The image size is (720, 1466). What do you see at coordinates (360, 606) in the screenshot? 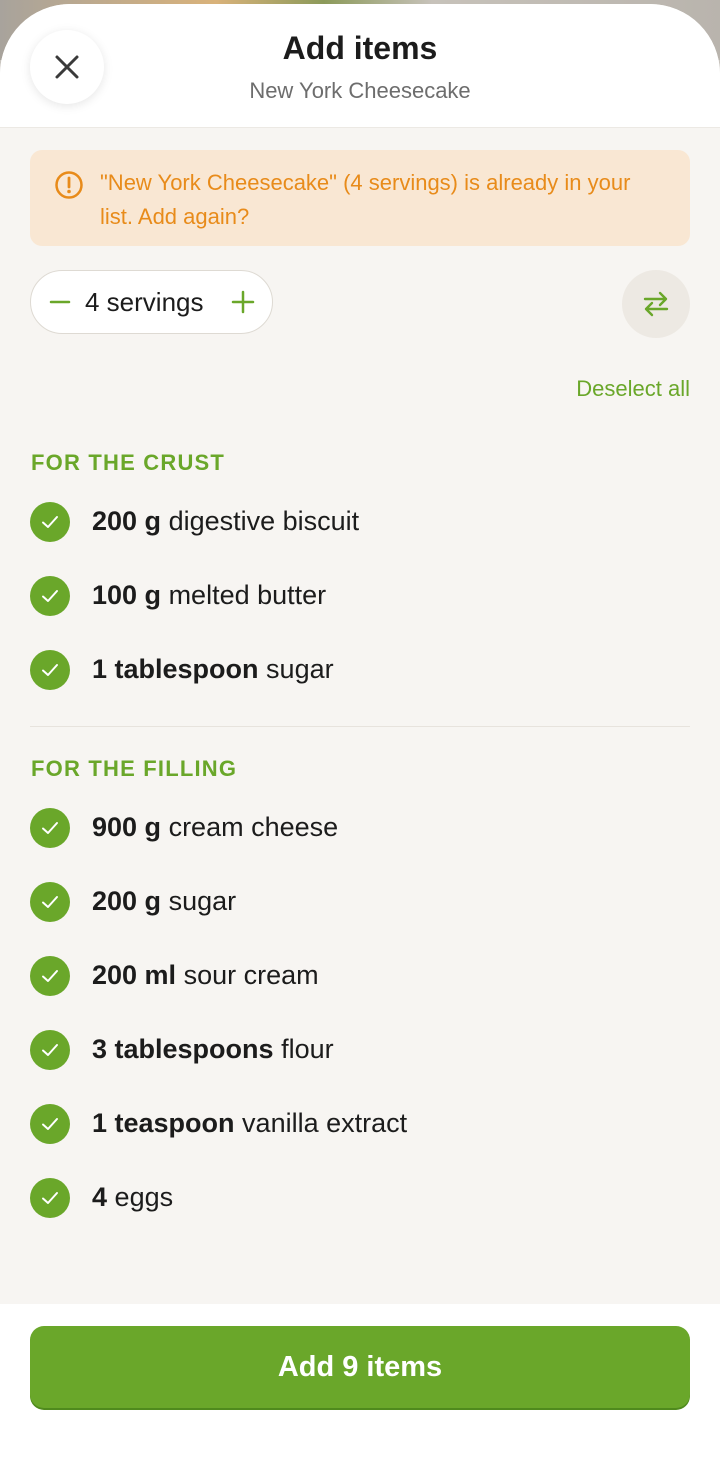
I see `ingredient-row: 100 g melted butter` at bounding box center [360, 606].